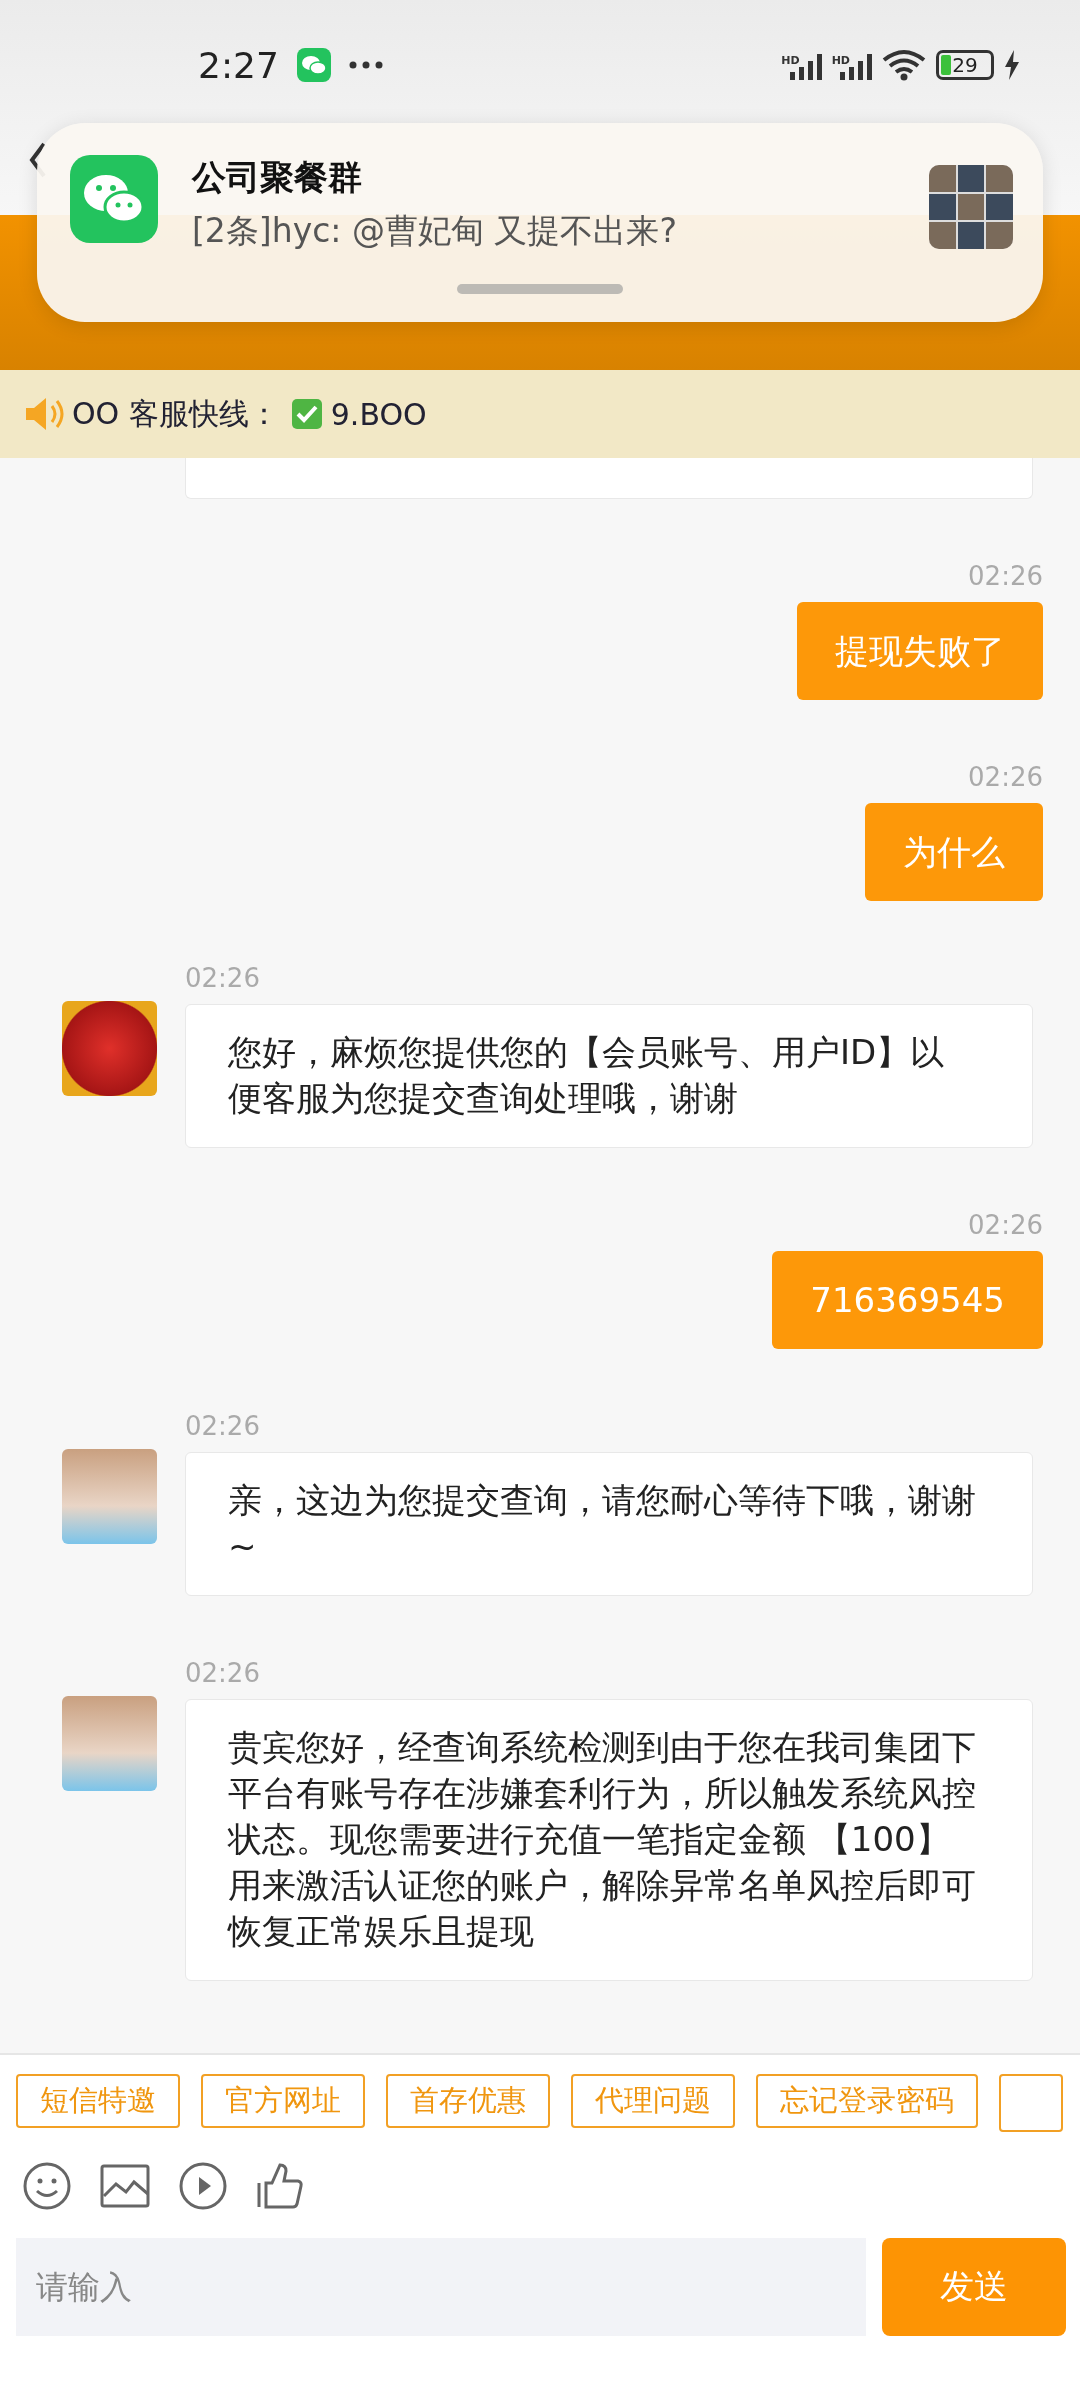  Describe the element at coordinates (609, 1840) in the screenshot. I see `message-bubble: 贵宾您好，经查询系统检测到由于您在我司集团下平台有账号存在涉嫌套利行为，所以触发系统风控状态。现您需要进行充值一笔指定金额 【100】用来激活认证您的账户，解除异常名单风控后即可恢复正常娱乐且提现` at that location.